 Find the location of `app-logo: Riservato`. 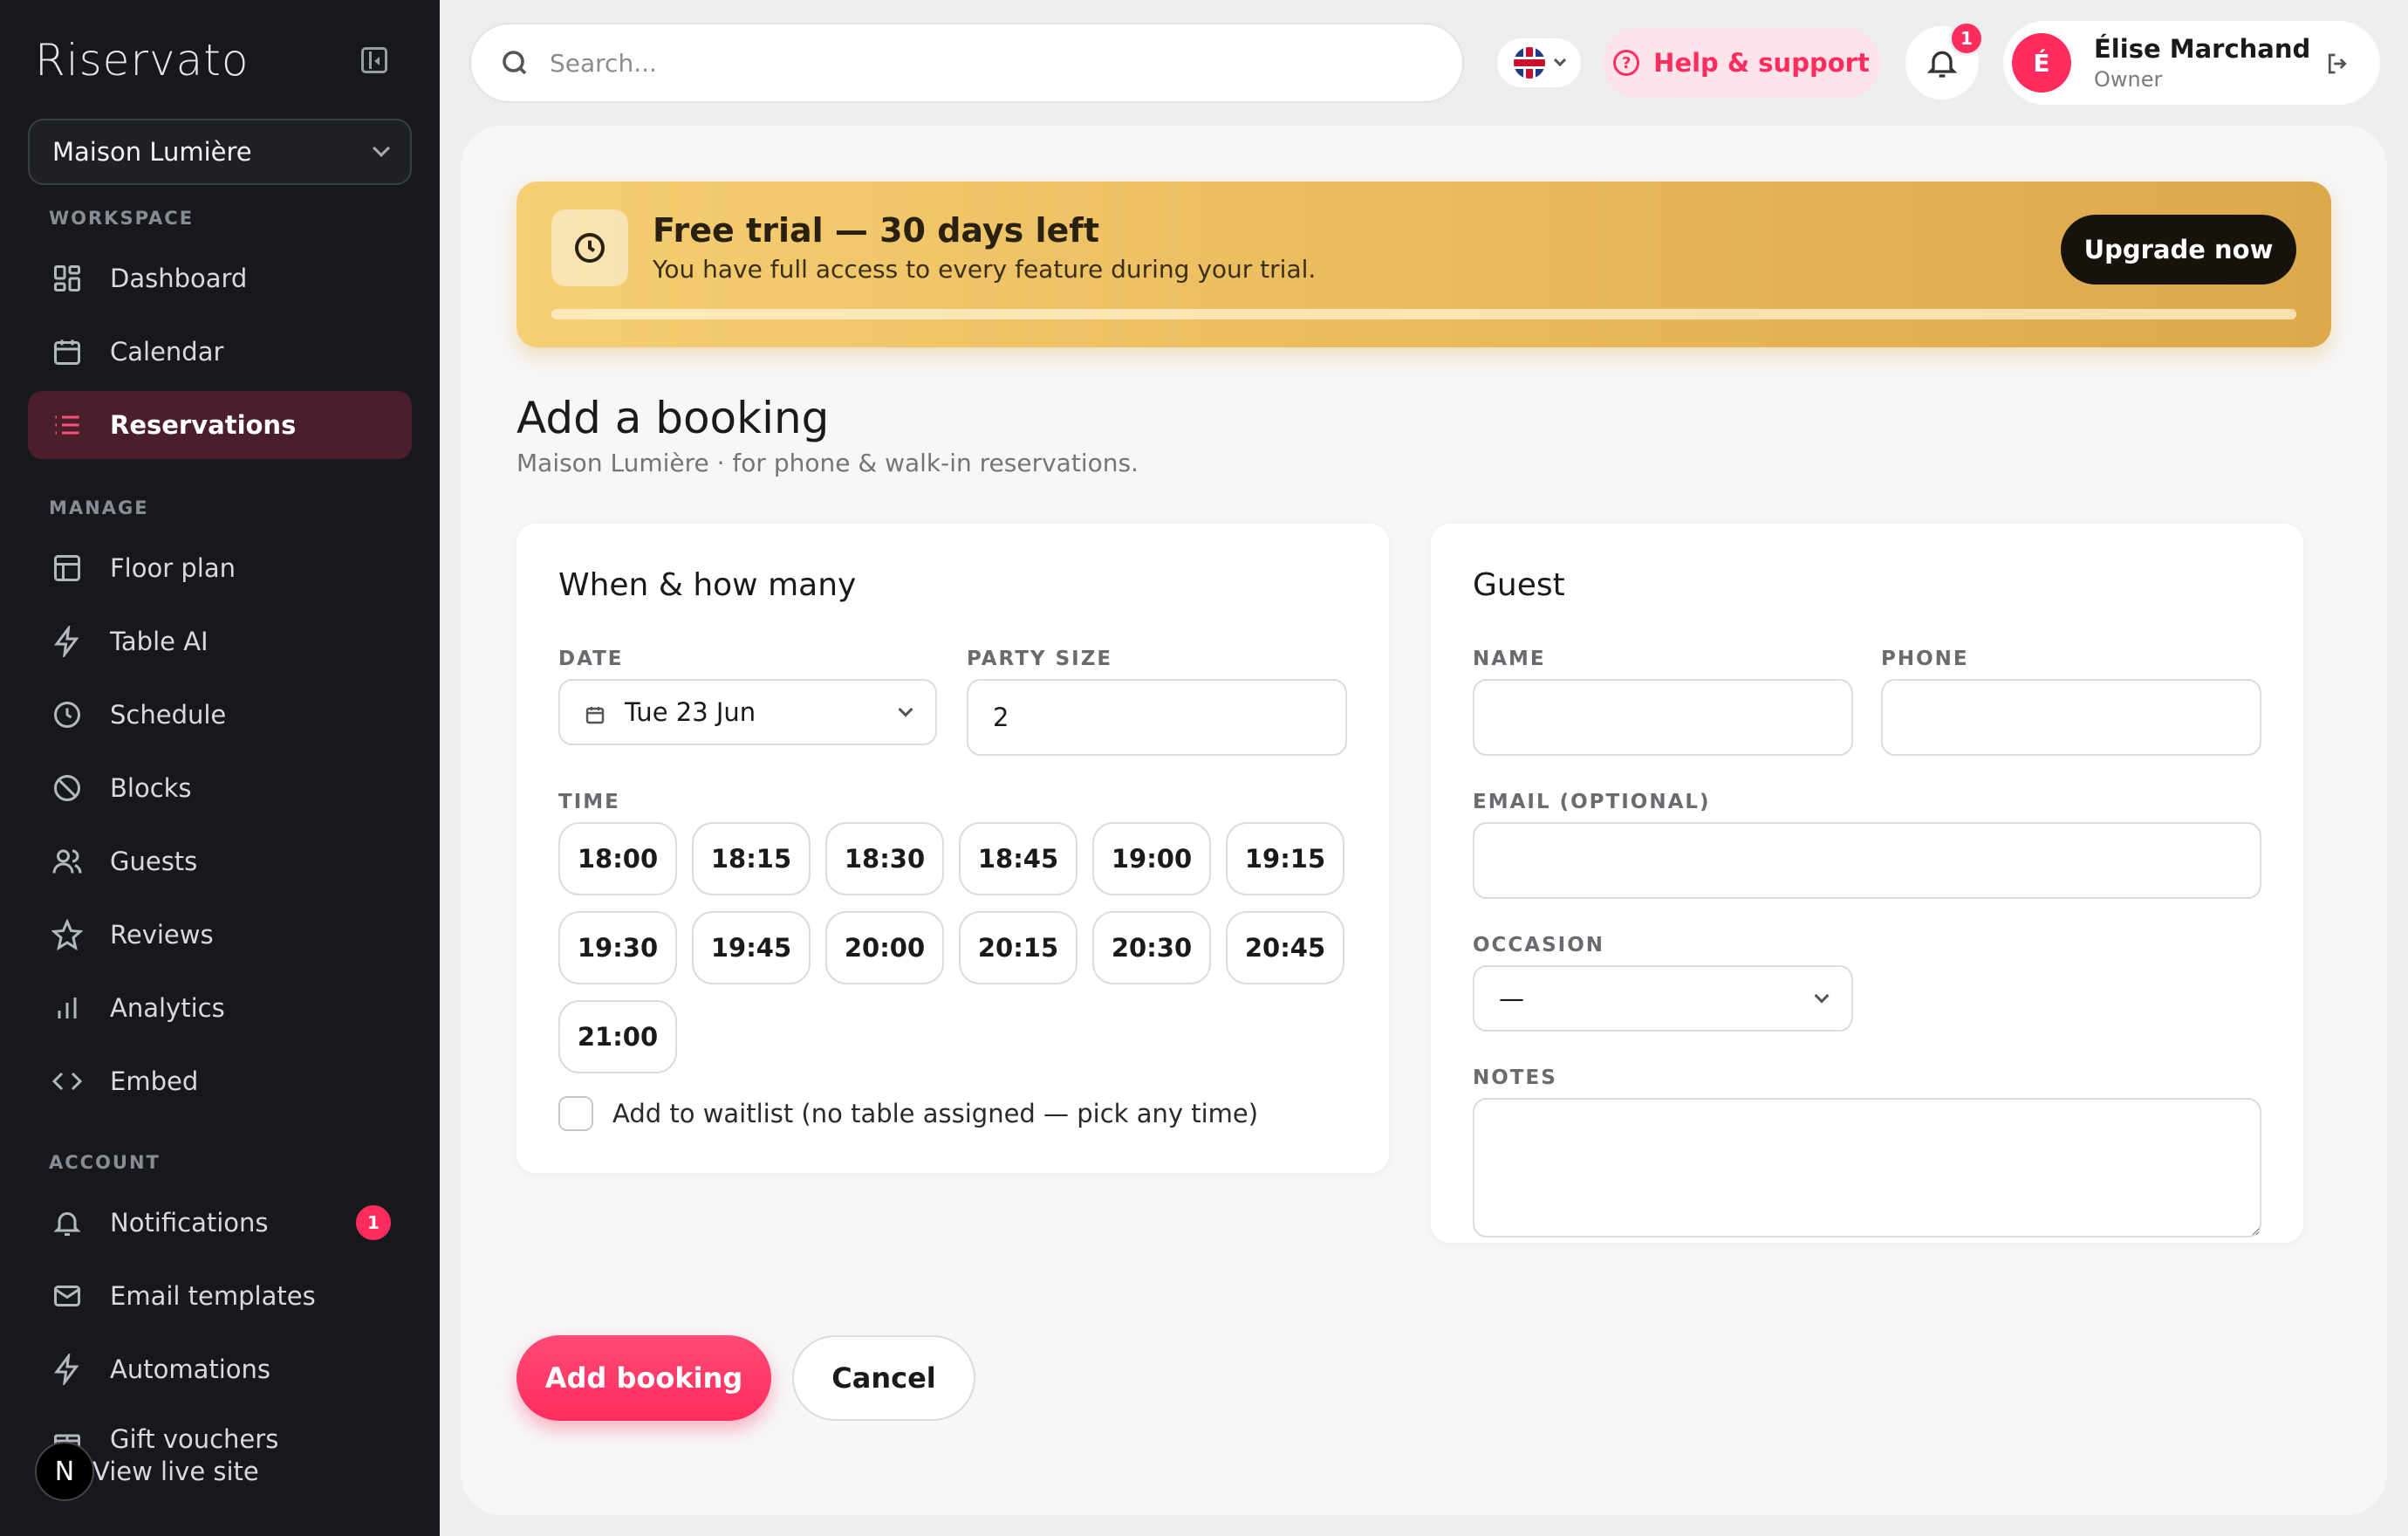

app-logo: Riservato is located at coordinates (143, 60).